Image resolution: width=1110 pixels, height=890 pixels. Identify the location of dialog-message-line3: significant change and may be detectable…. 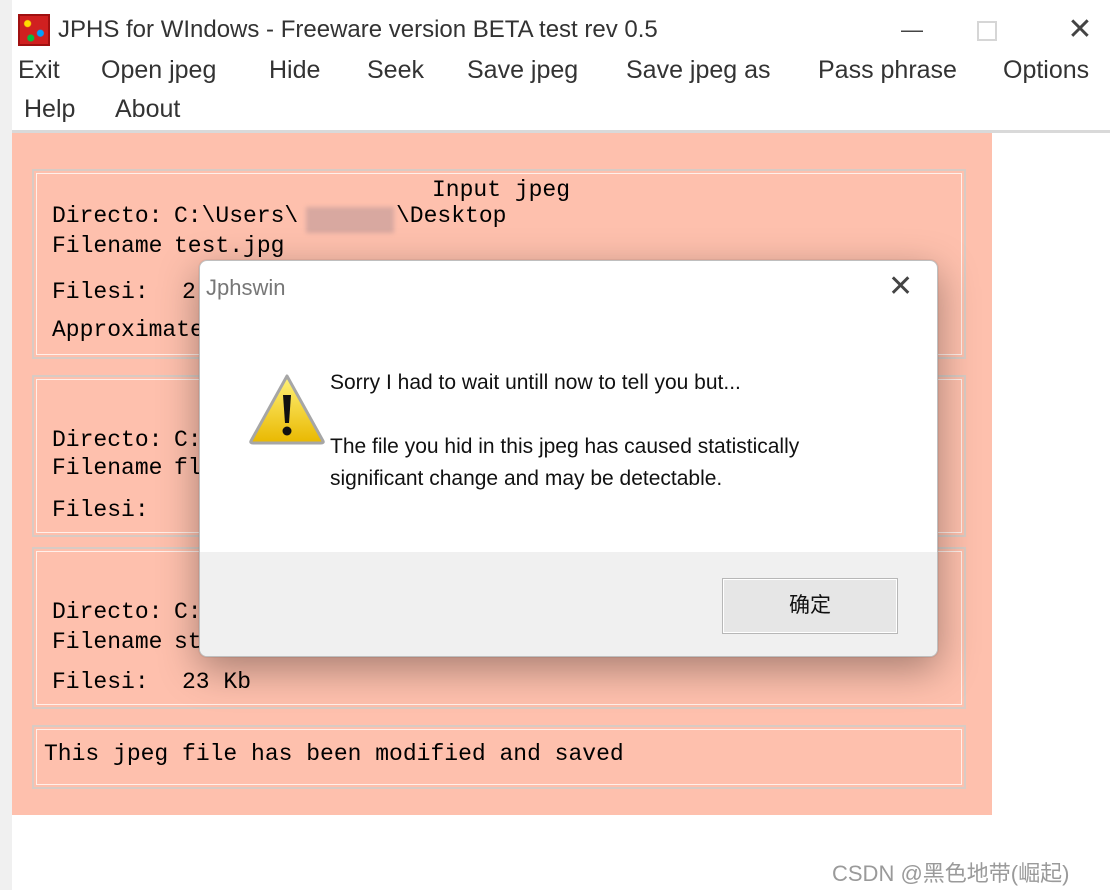
(526, 478).